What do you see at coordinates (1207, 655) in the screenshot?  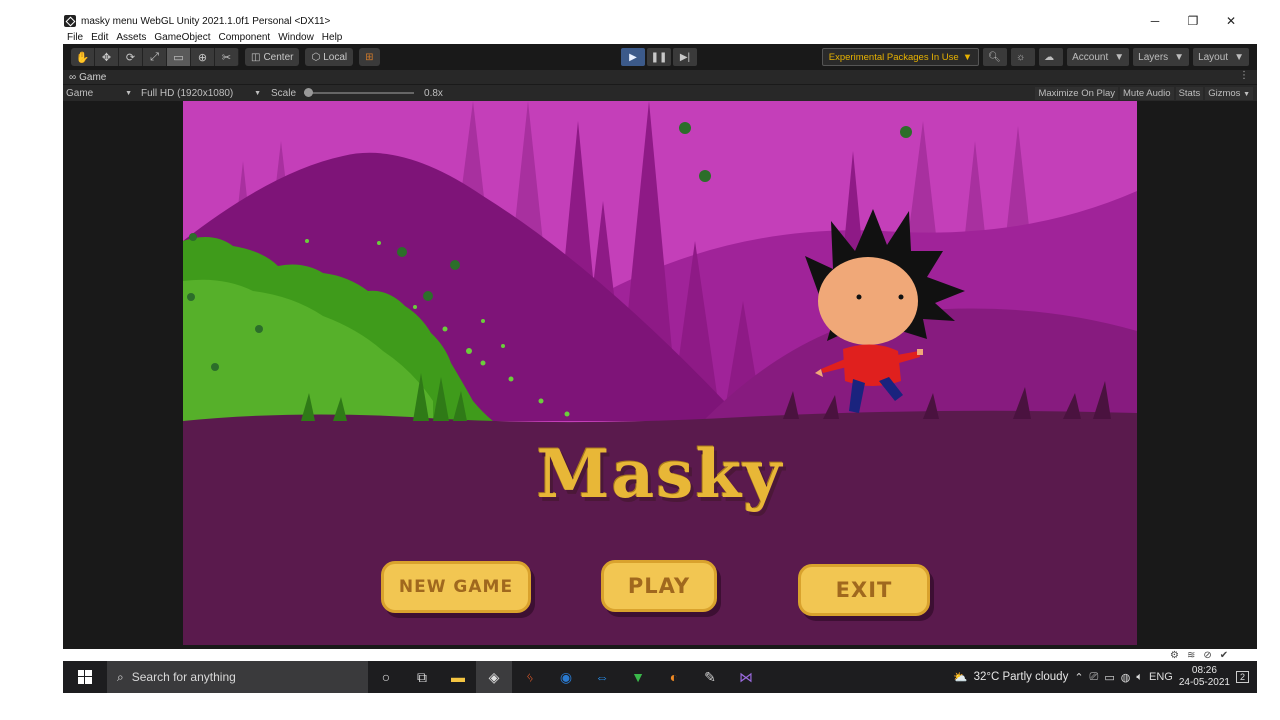 I see `network-icon: ⊘` at bounding box center [1207, 655].